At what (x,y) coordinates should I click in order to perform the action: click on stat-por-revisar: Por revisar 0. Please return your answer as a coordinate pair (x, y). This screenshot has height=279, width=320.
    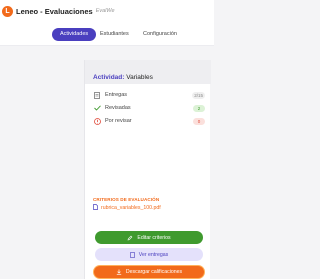
    Looking at the image, I should click on (149, 121).